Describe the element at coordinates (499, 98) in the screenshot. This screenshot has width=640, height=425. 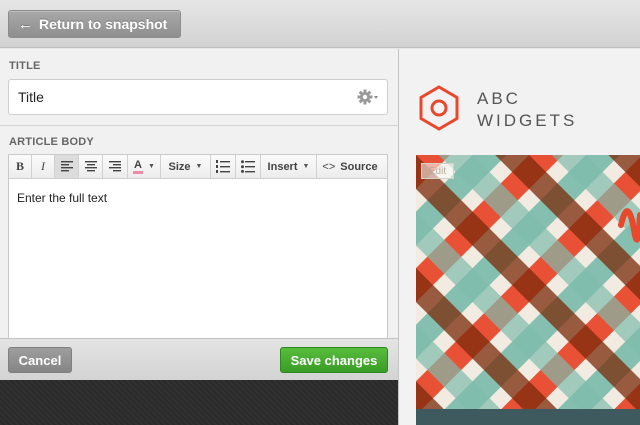
I see `brand-name-line1: ABC` at that location.